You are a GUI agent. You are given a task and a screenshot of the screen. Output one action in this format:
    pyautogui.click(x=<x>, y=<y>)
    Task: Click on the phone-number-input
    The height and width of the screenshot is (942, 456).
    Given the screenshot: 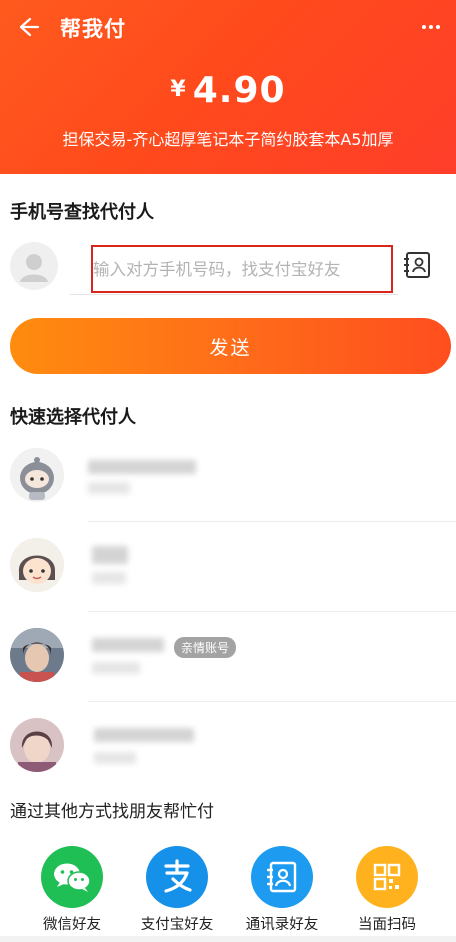 What is the action you would take?
    pyautogui.click(x=242, y=269)
    